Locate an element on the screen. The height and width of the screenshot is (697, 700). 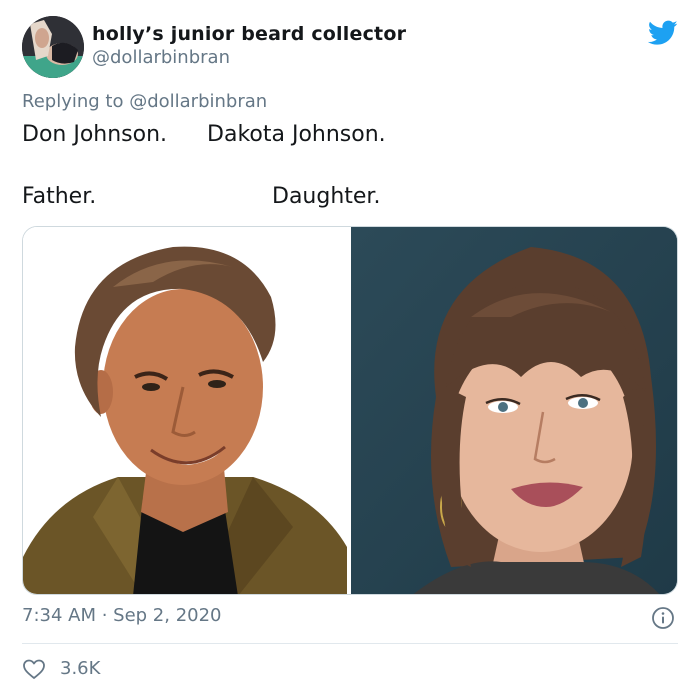
like-action: 3.6K is located at coordinates (61, 669).